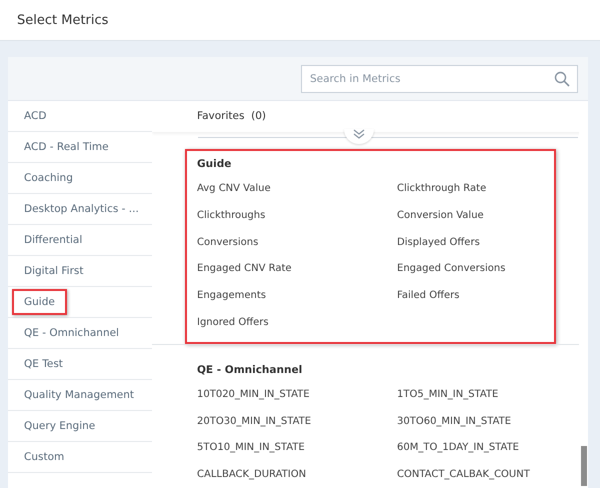 This screenshot has height=488, width=600. Describe the element at coordinates (71, 333) in the screenshot. I see `category-item: QE - Omnichannel` at that location.